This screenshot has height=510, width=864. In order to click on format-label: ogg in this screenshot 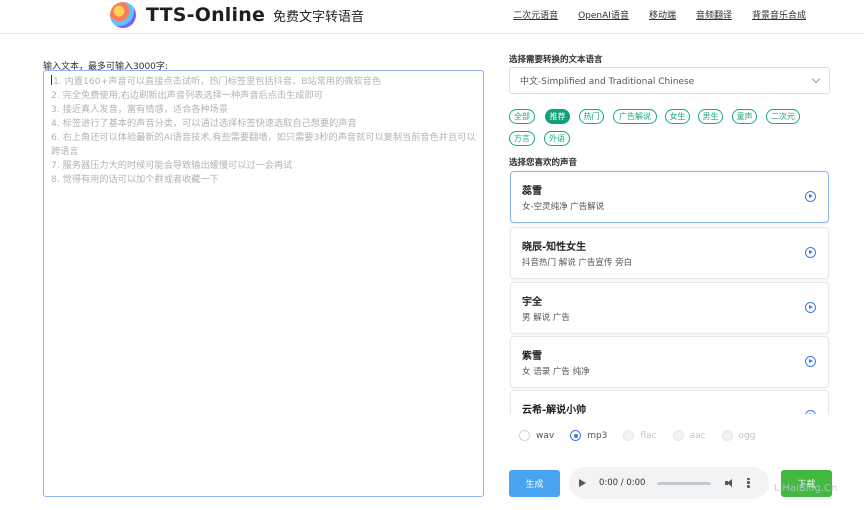, I will do `click(747, 435)`.